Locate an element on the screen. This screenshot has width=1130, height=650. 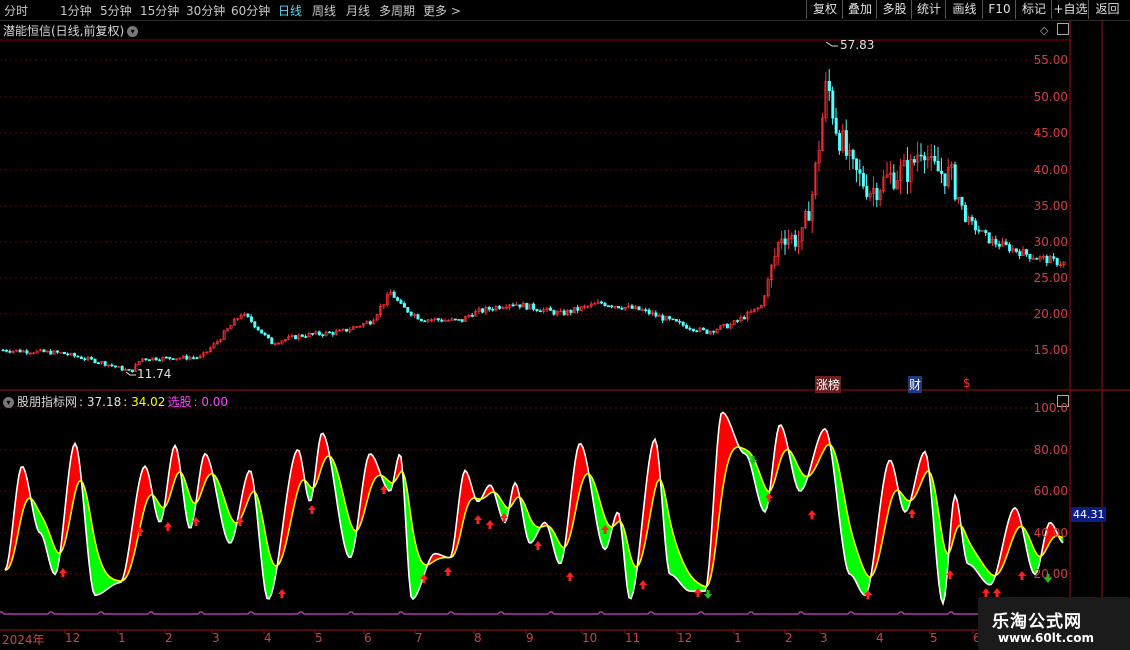
y-tick-50: 50.00 is located at coordinates (1050, 97).